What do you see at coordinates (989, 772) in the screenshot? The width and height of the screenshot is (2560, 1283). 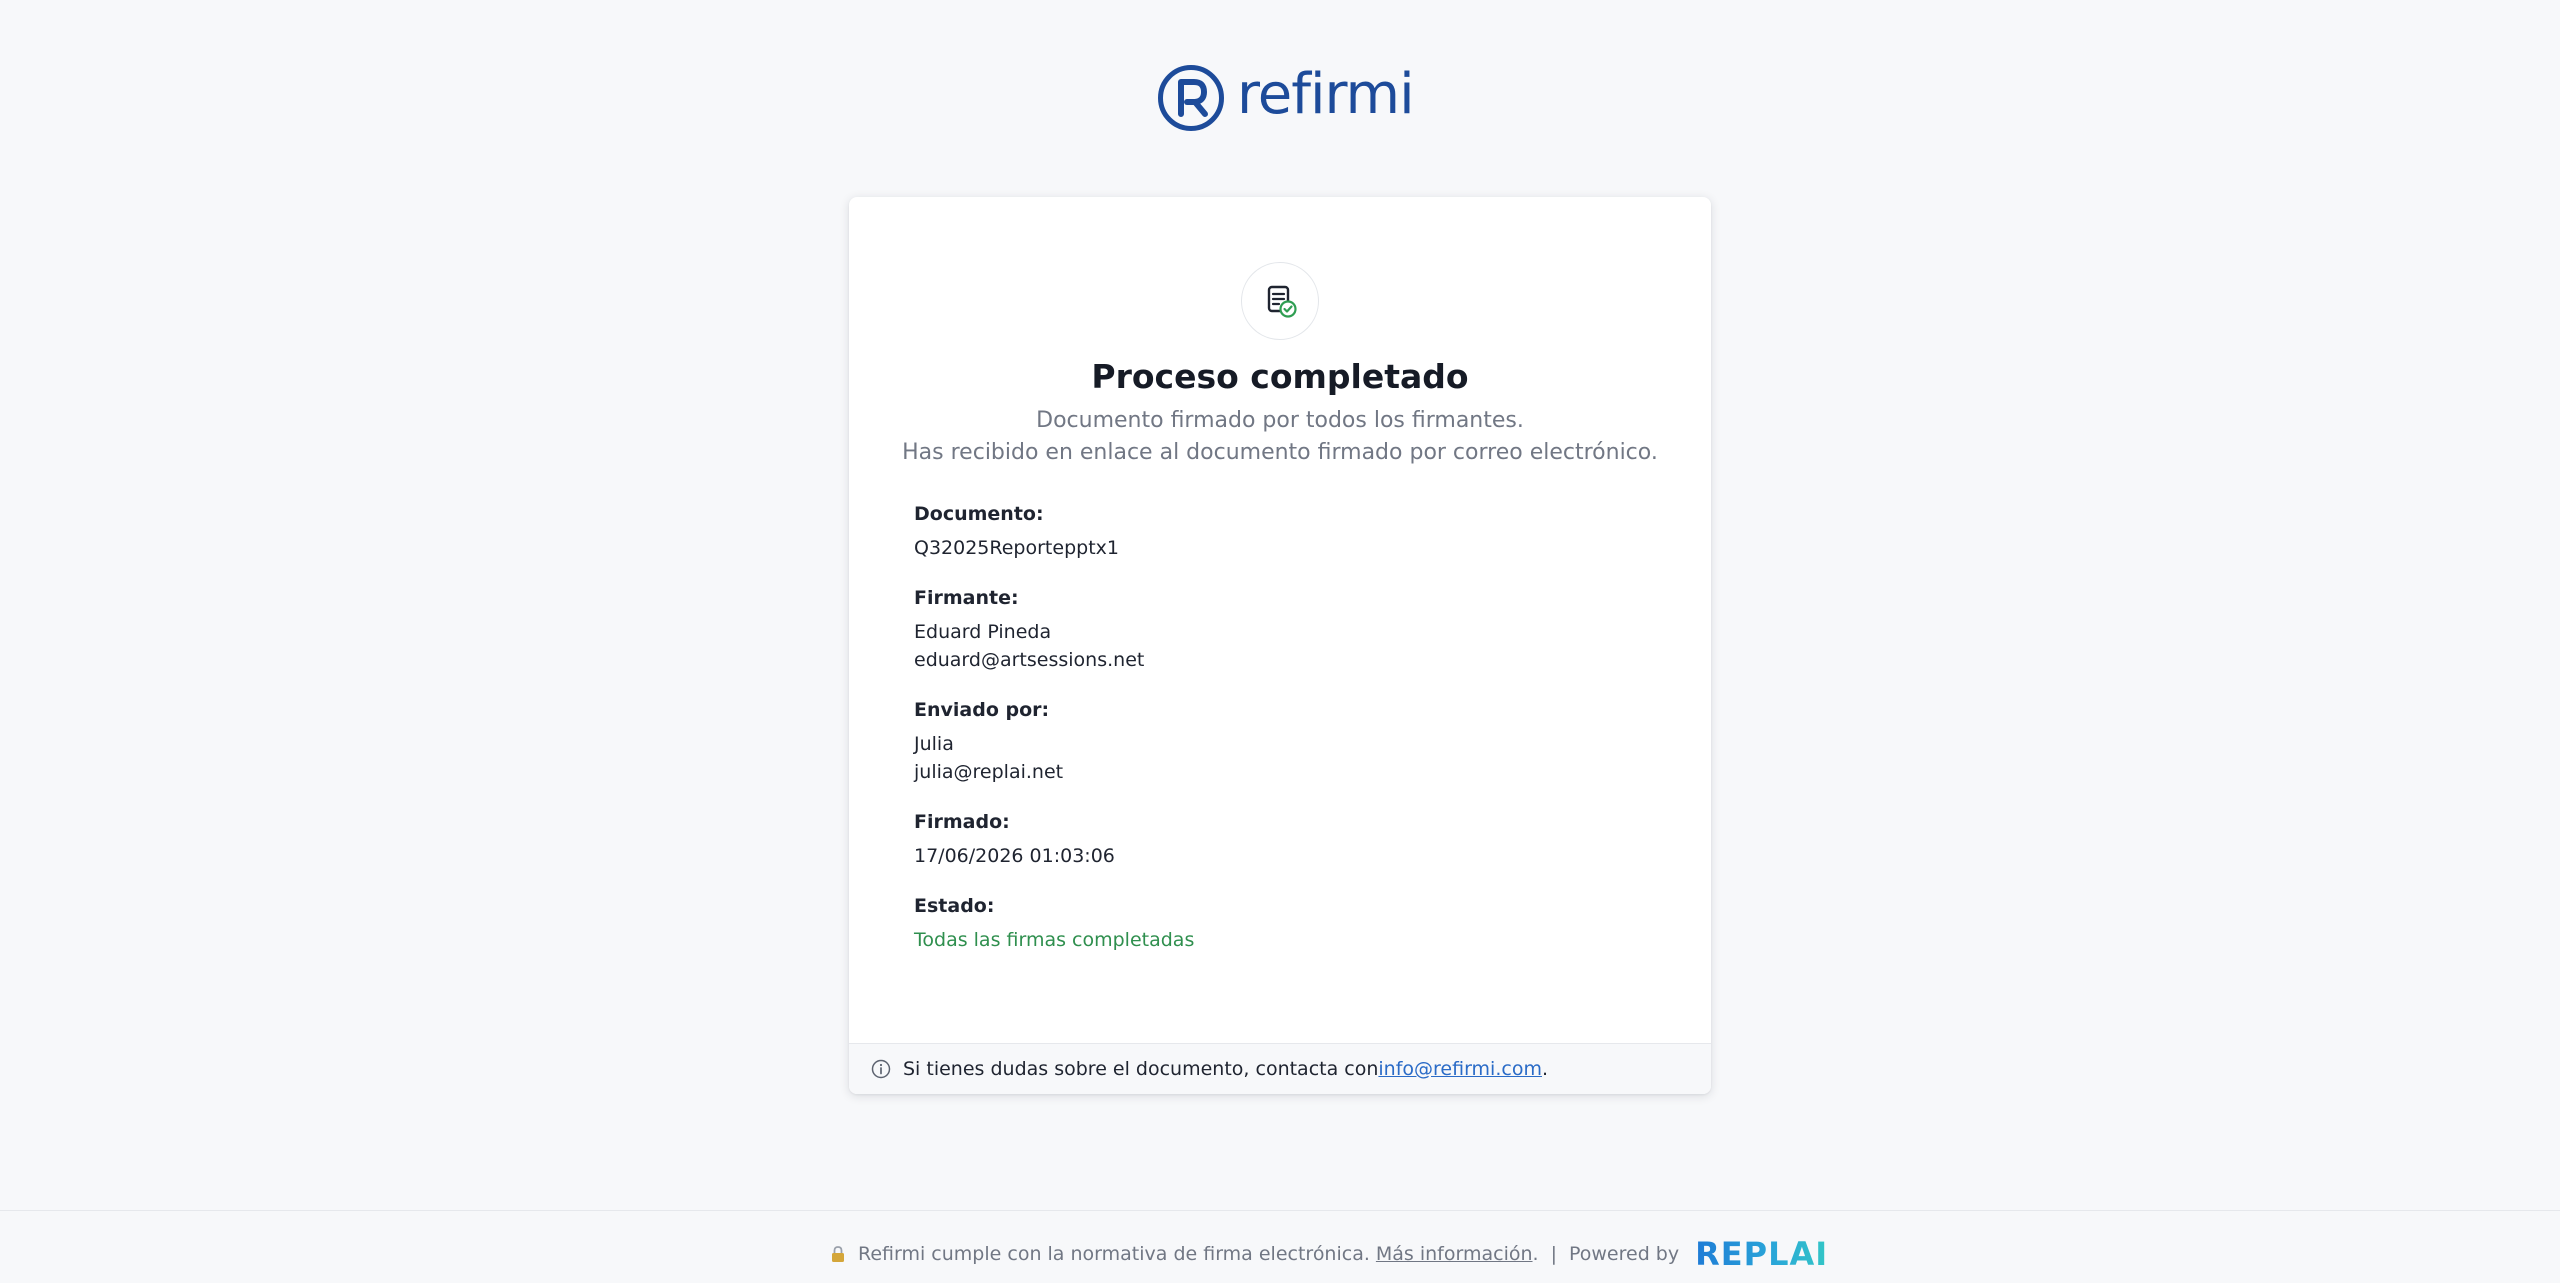 I see `sent-by-email: julia@replai.net` at bounding box center [989, 772].